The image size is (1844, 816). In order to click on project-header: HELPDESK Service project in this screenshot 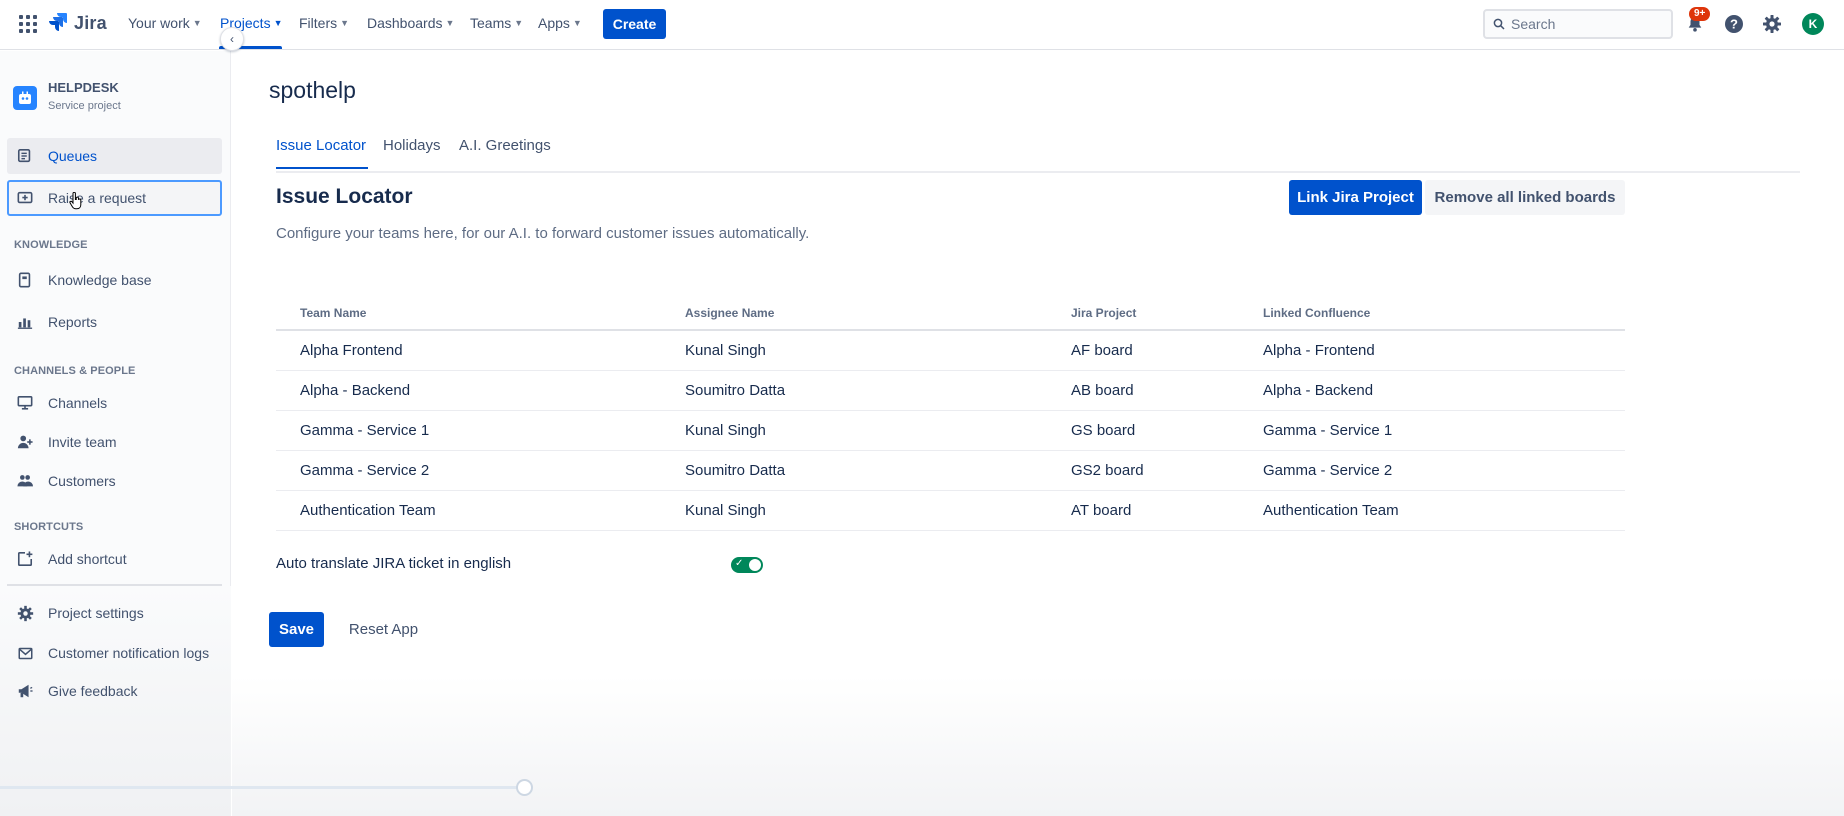, I will do `click(67, 96)`.